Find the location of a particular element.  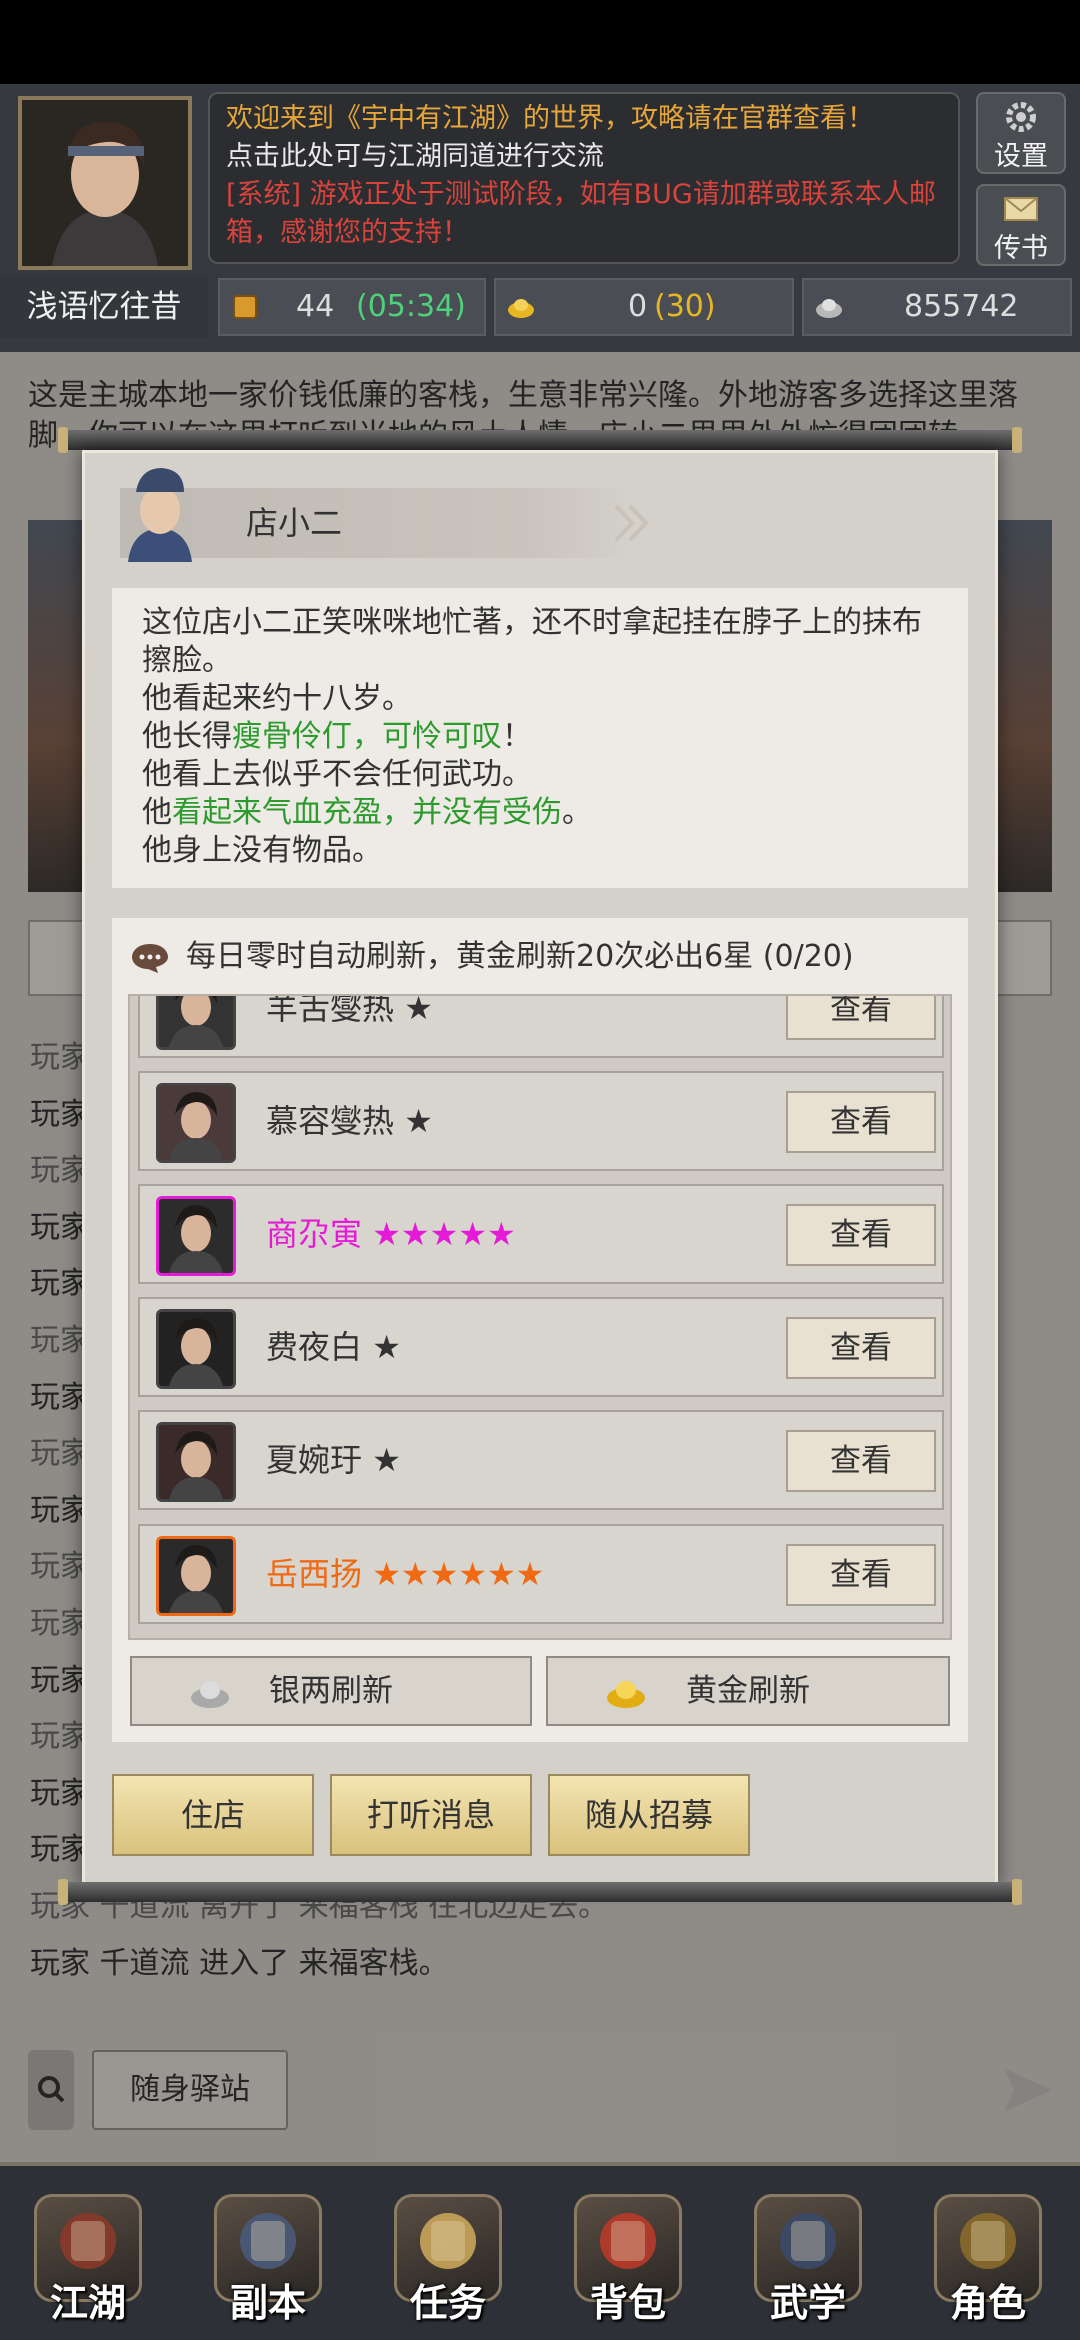

nav-sword: 副本 is located at coordinates (268, 2258).